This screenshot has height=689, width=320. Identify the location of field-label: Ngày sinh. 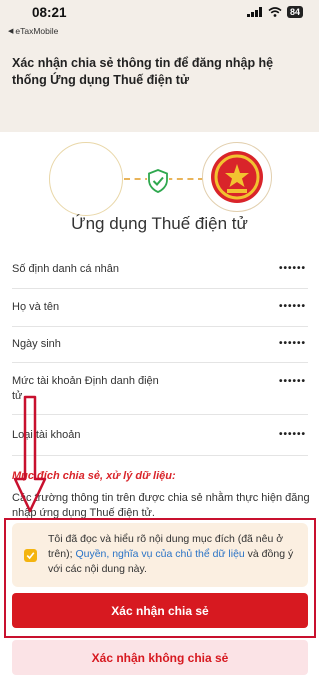
(36, 344).